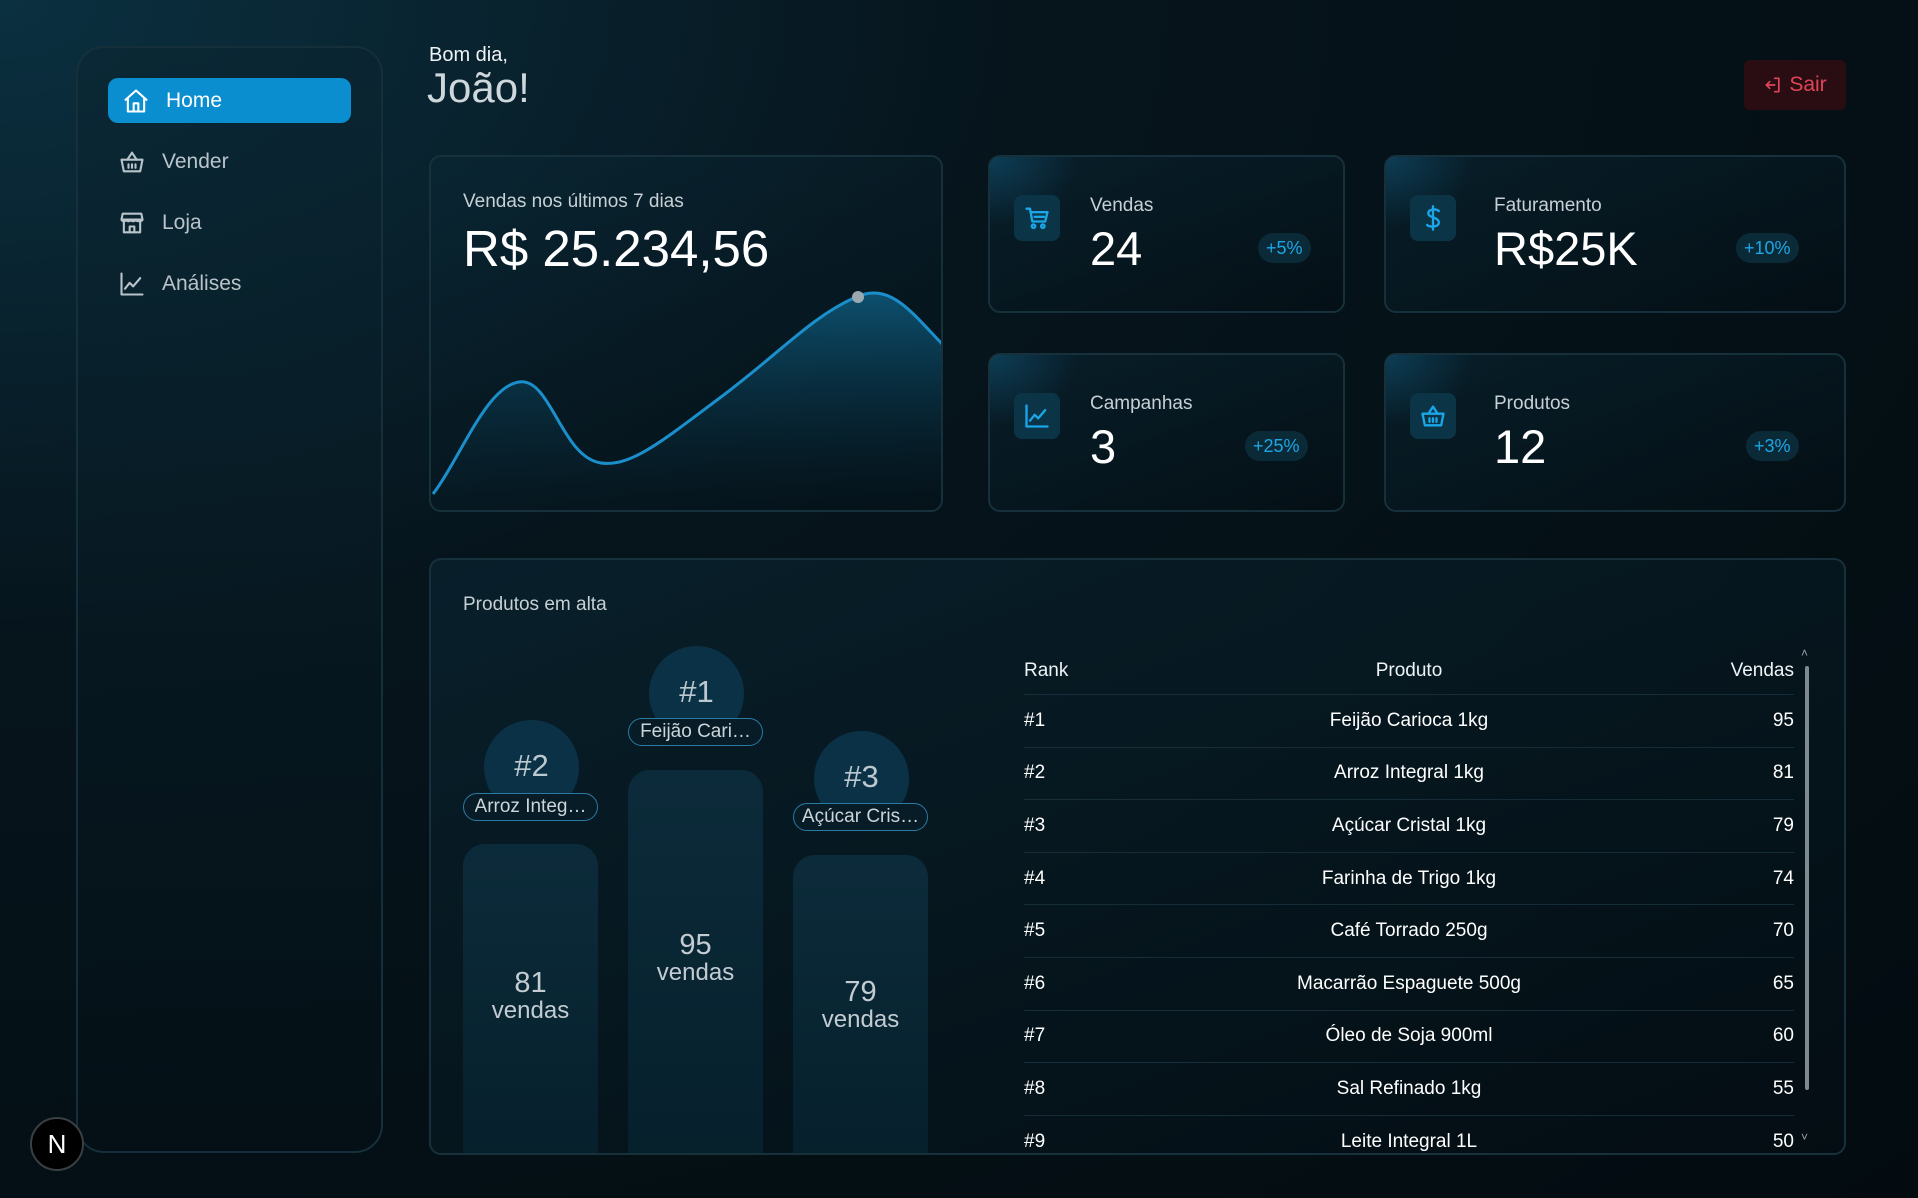 The image size is (1918, 1198). Describe the element at coordinates (1276, 446) in the screenshot. I see `stat-change-badge: +25%` at that location.